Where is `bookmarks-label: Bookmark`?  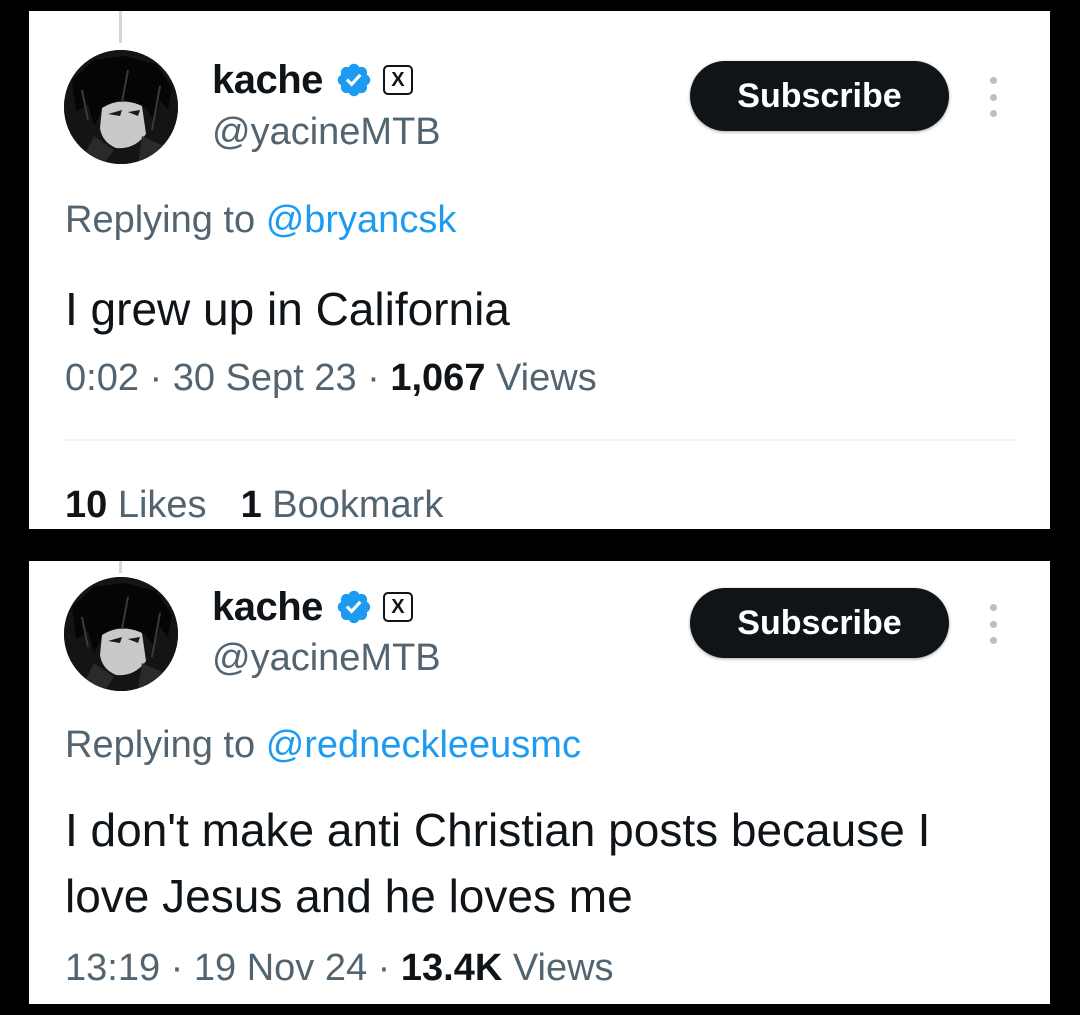
bookmarks-label: Bookmark is located at coordinates (358, 505).